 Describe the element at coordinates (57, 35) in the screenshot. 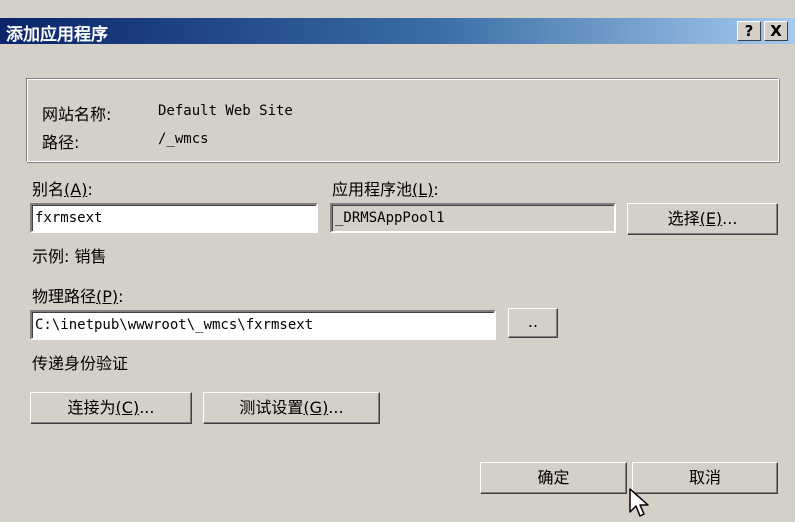

I see `dialog-title: 添加应用程序` at that location.